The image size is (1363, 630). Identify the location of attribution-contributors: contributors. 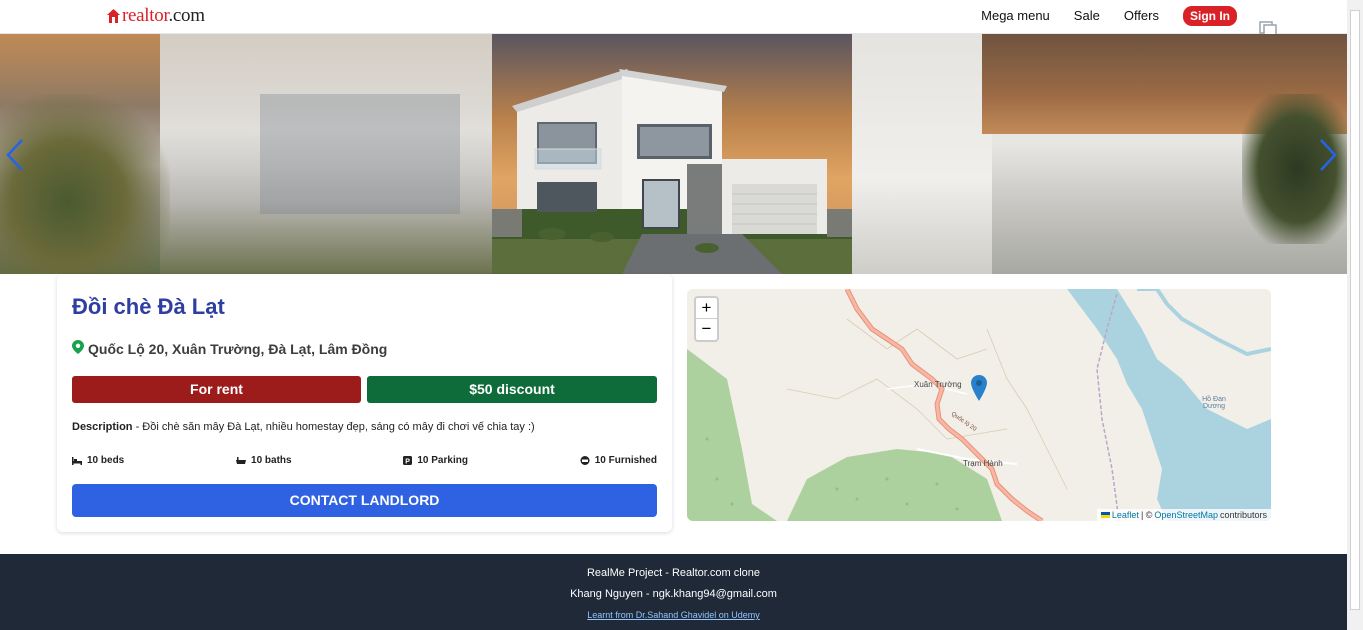
(1243, 515).